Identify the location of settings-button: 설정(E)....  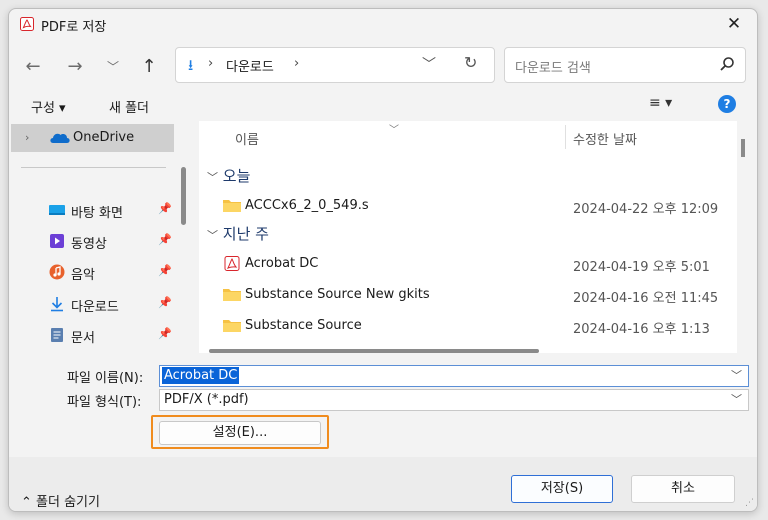
(240, 433).